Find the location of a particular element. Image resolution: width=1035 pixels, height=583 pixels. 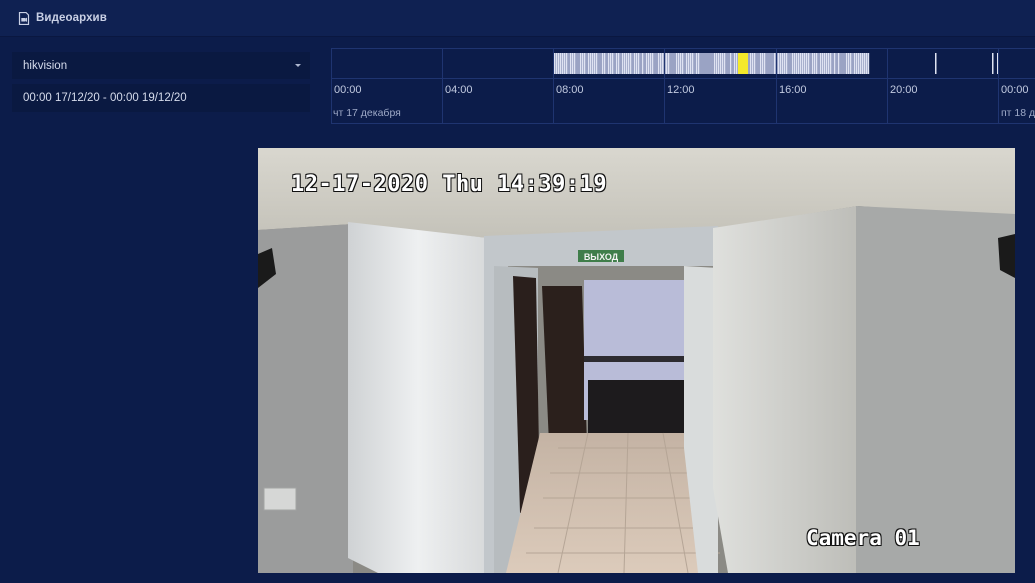

date-range-field: 00:00 17/12/20 - 00:00 19/12/20 is located at coordinates (161, 98).